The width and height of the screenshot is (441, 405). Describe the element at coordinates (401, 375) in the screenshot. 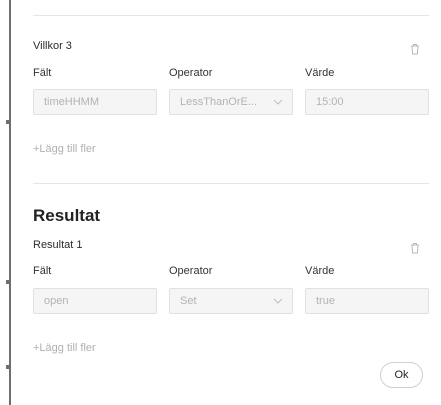

I see `ok-button: Ok` at that location.